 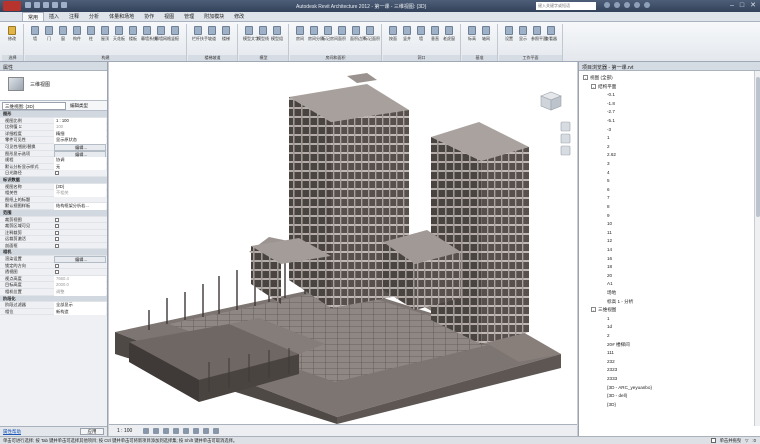 What do you see at coordinates (609, 250) in the screenshot?
I see `tree-item-level: 14` at bounding box center [609, 250].